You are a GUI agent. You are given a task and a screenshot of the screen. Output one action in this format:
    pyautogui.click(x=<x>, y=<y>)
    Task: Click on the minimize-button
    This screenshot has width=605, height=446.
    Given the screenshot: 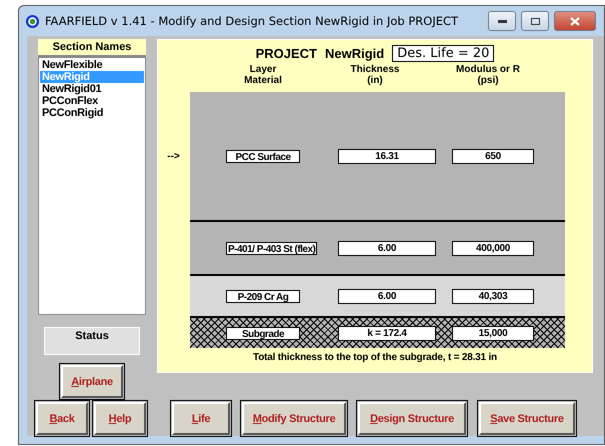 What is the action you would take?
    pyautogui.click(x=502, y=21)
    